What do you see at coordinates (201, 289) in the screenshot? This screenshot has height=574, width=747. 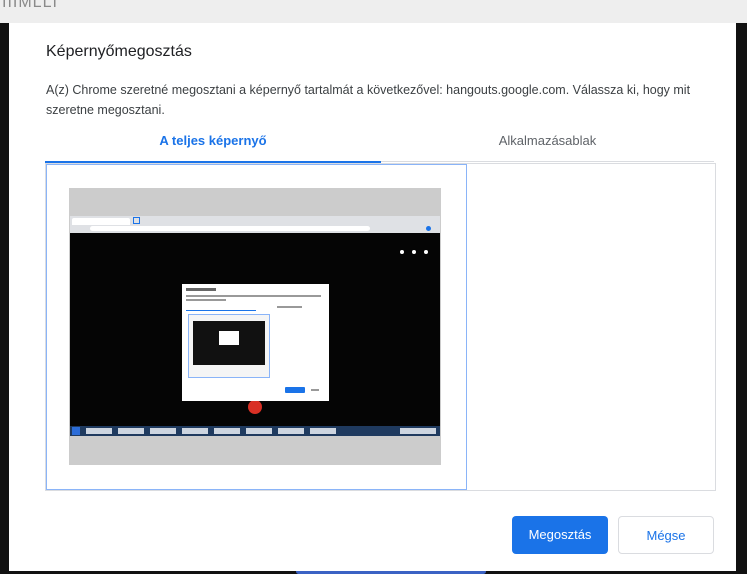 I see `thumbnail-nested-title` at bounding box center [201, 289].